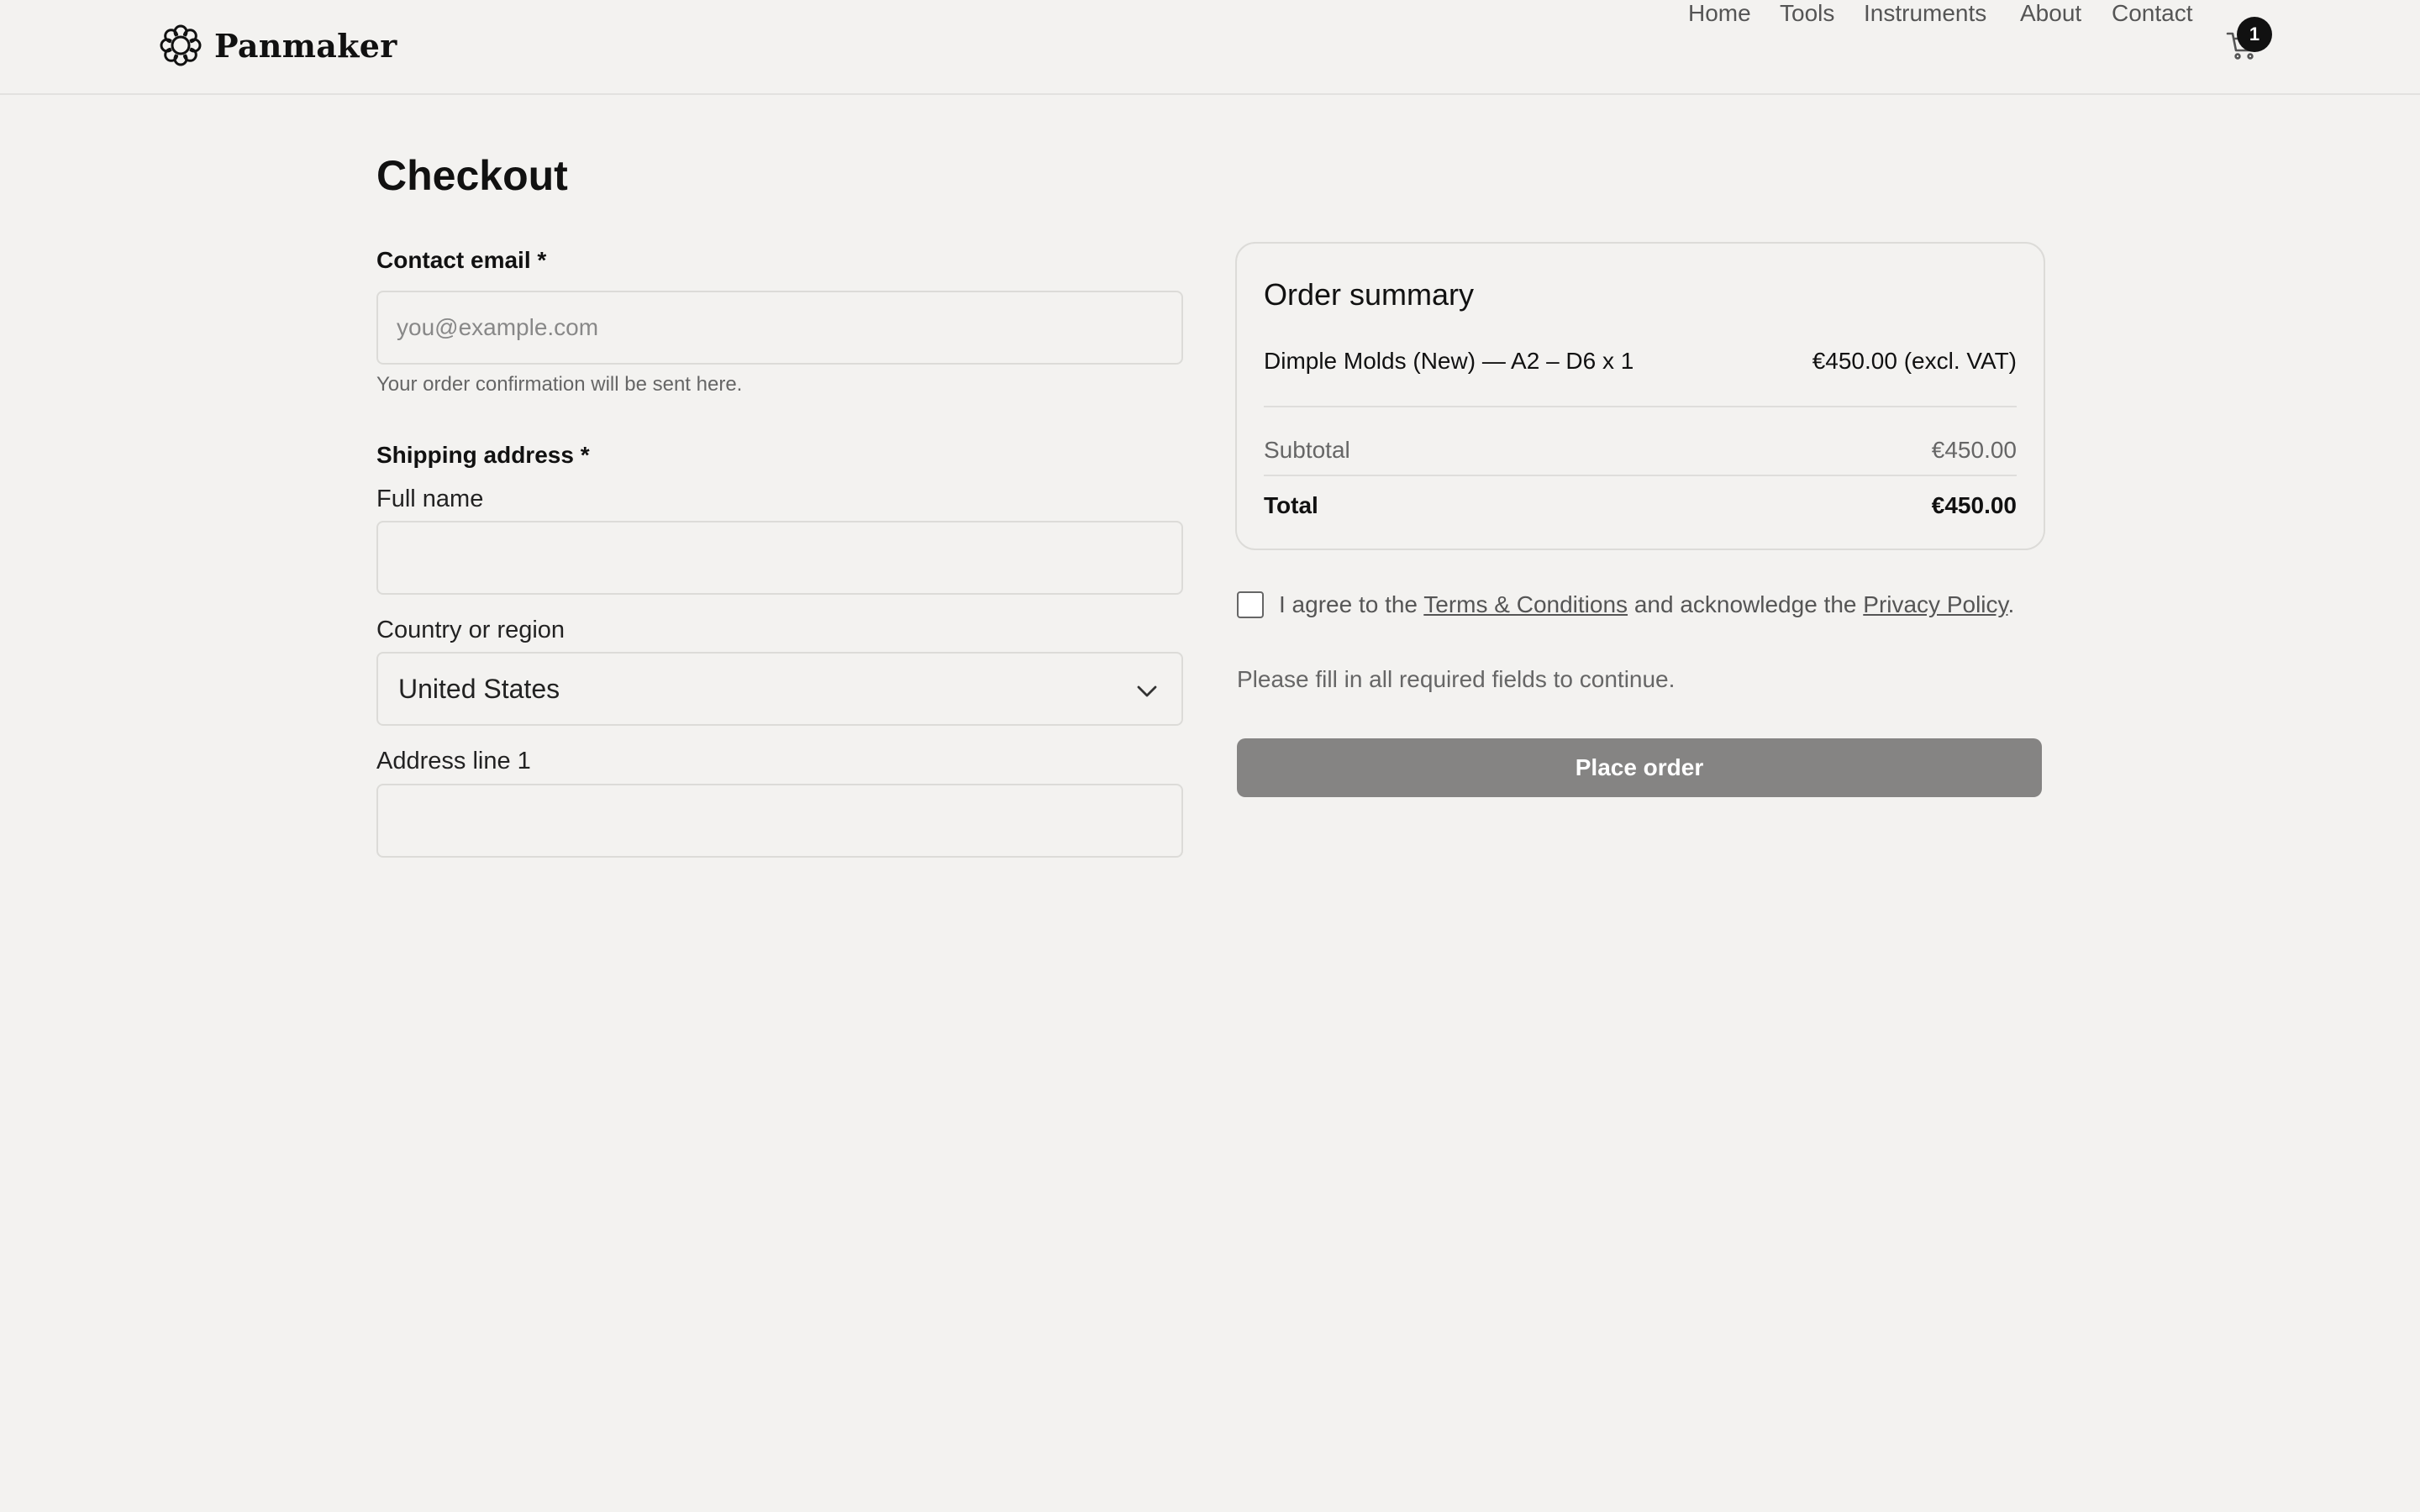  Describe the element at coordinates (1251, 604) in the screenshot. I see `terms-checkbox` at that location.